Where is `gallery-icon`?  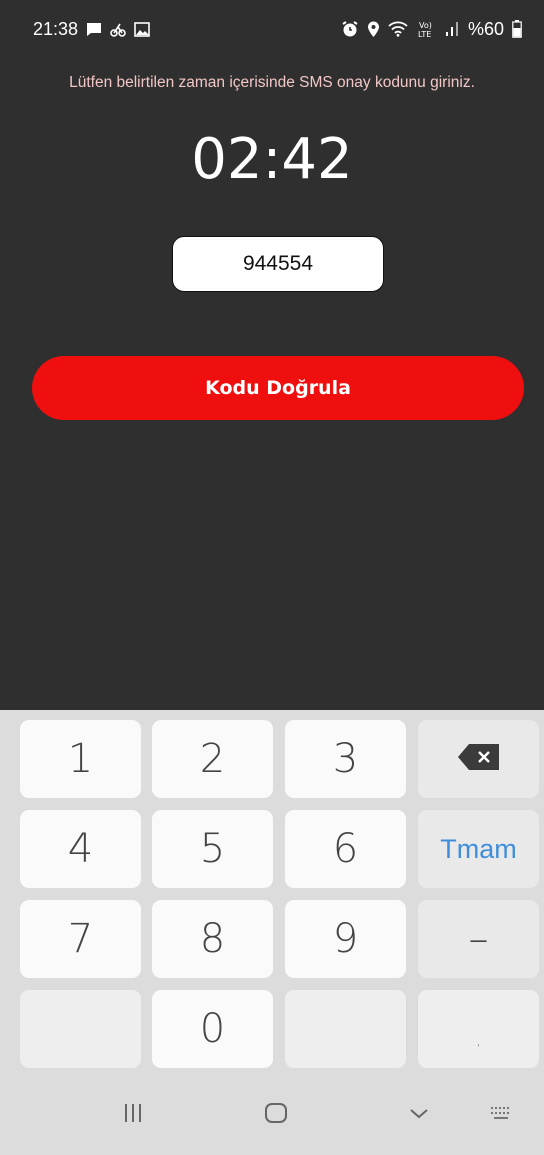
gallery-icon is located at coordinates (142, 29).